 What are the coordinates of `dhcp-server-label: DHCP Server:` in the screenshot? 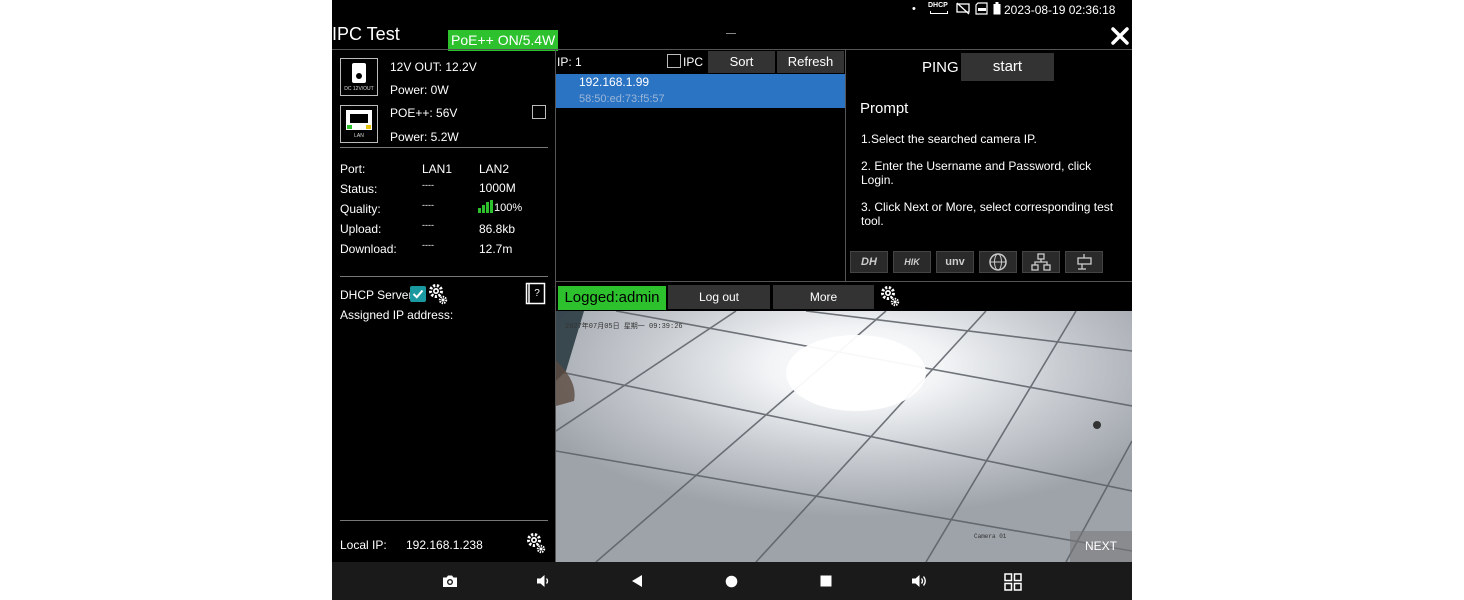 It's located at (378, 295).